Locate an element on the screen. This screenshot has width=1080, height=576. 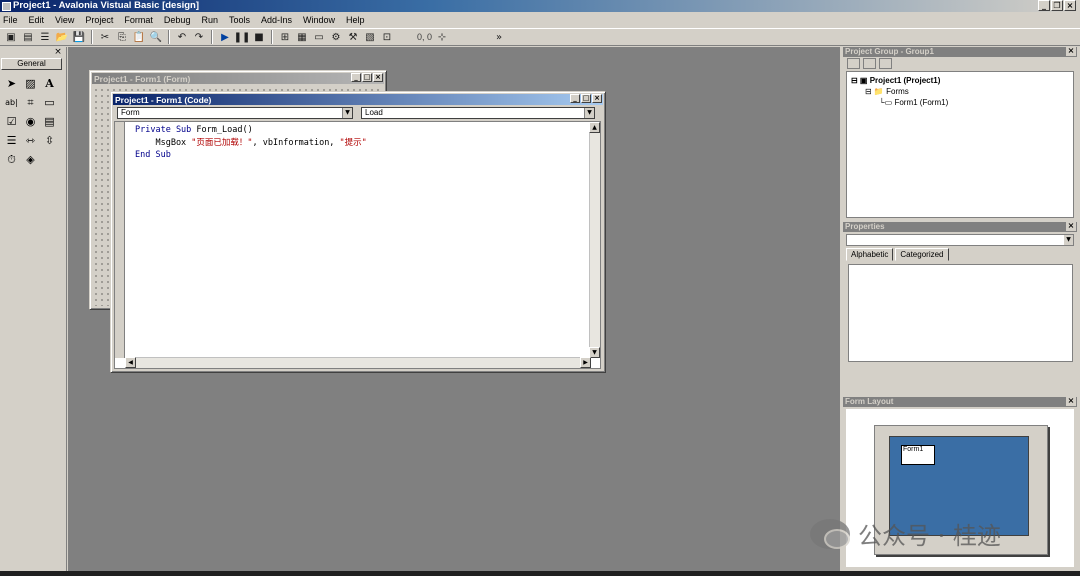
properties-window-icon: ▦ is located at coordinates (302, 37).